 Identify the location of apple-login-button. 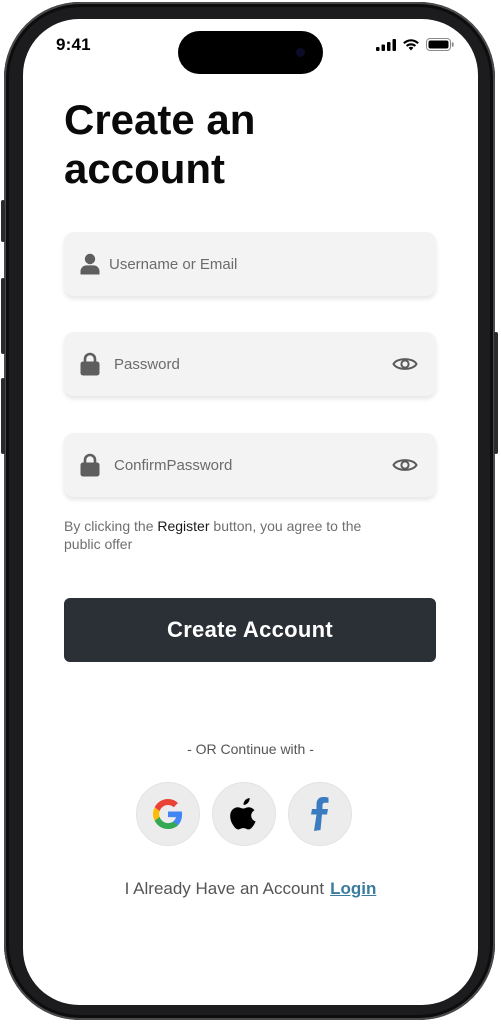
(244, 814).